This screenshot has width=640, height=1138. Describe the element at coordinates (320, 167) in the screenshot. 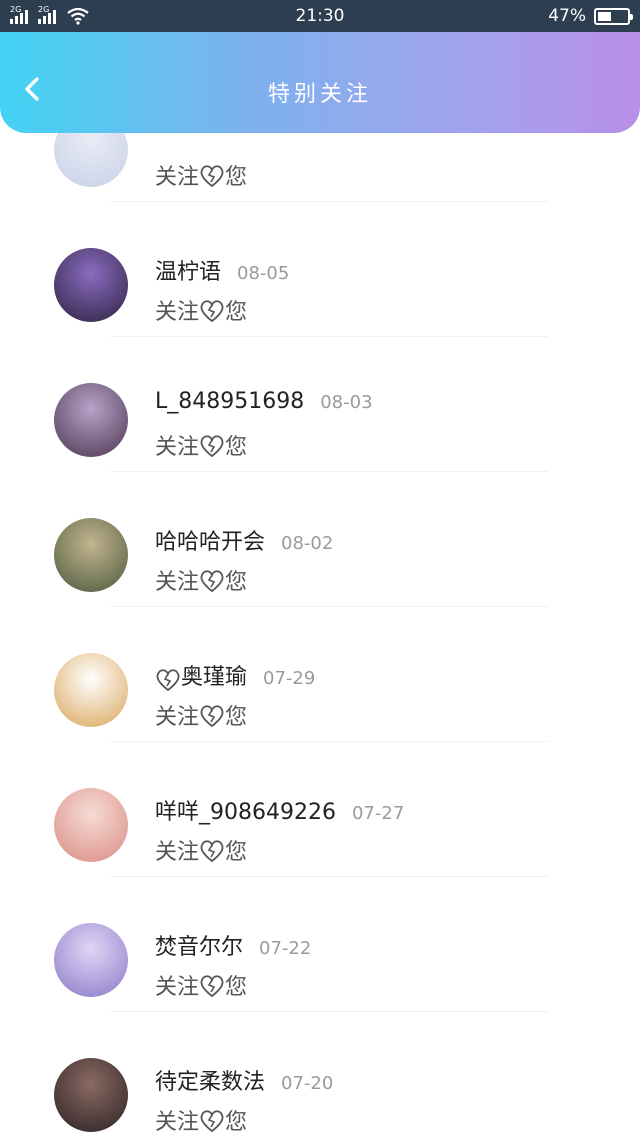

I see `list-item: 关注您` at that location.